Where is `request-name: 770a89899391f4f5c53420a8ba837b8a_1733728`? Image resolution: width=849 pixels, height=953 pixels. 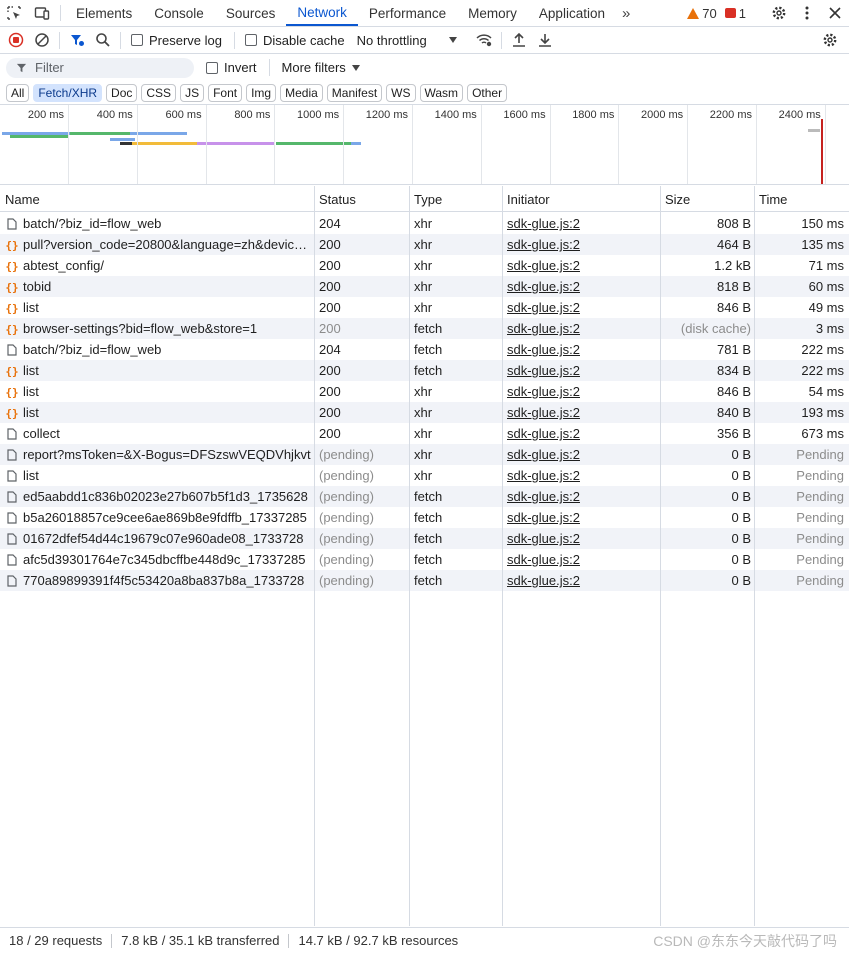 request-name: 770a89899391f4f5c53420a8ba837b8a_1733728 is located at coordinates (167, 580).